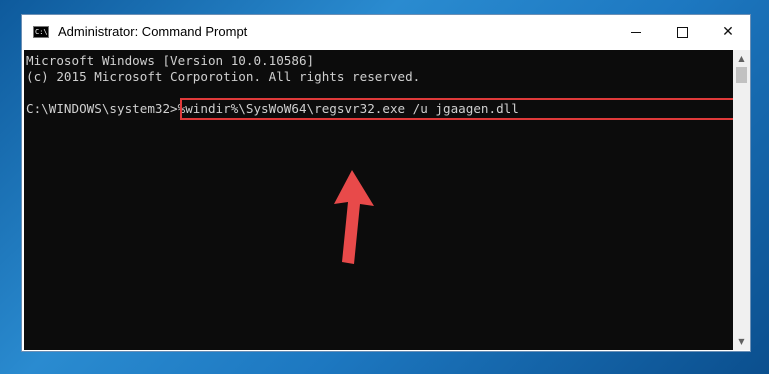 The image size is (769, 374). I want to click on minimize-icon, so click(636, 32).